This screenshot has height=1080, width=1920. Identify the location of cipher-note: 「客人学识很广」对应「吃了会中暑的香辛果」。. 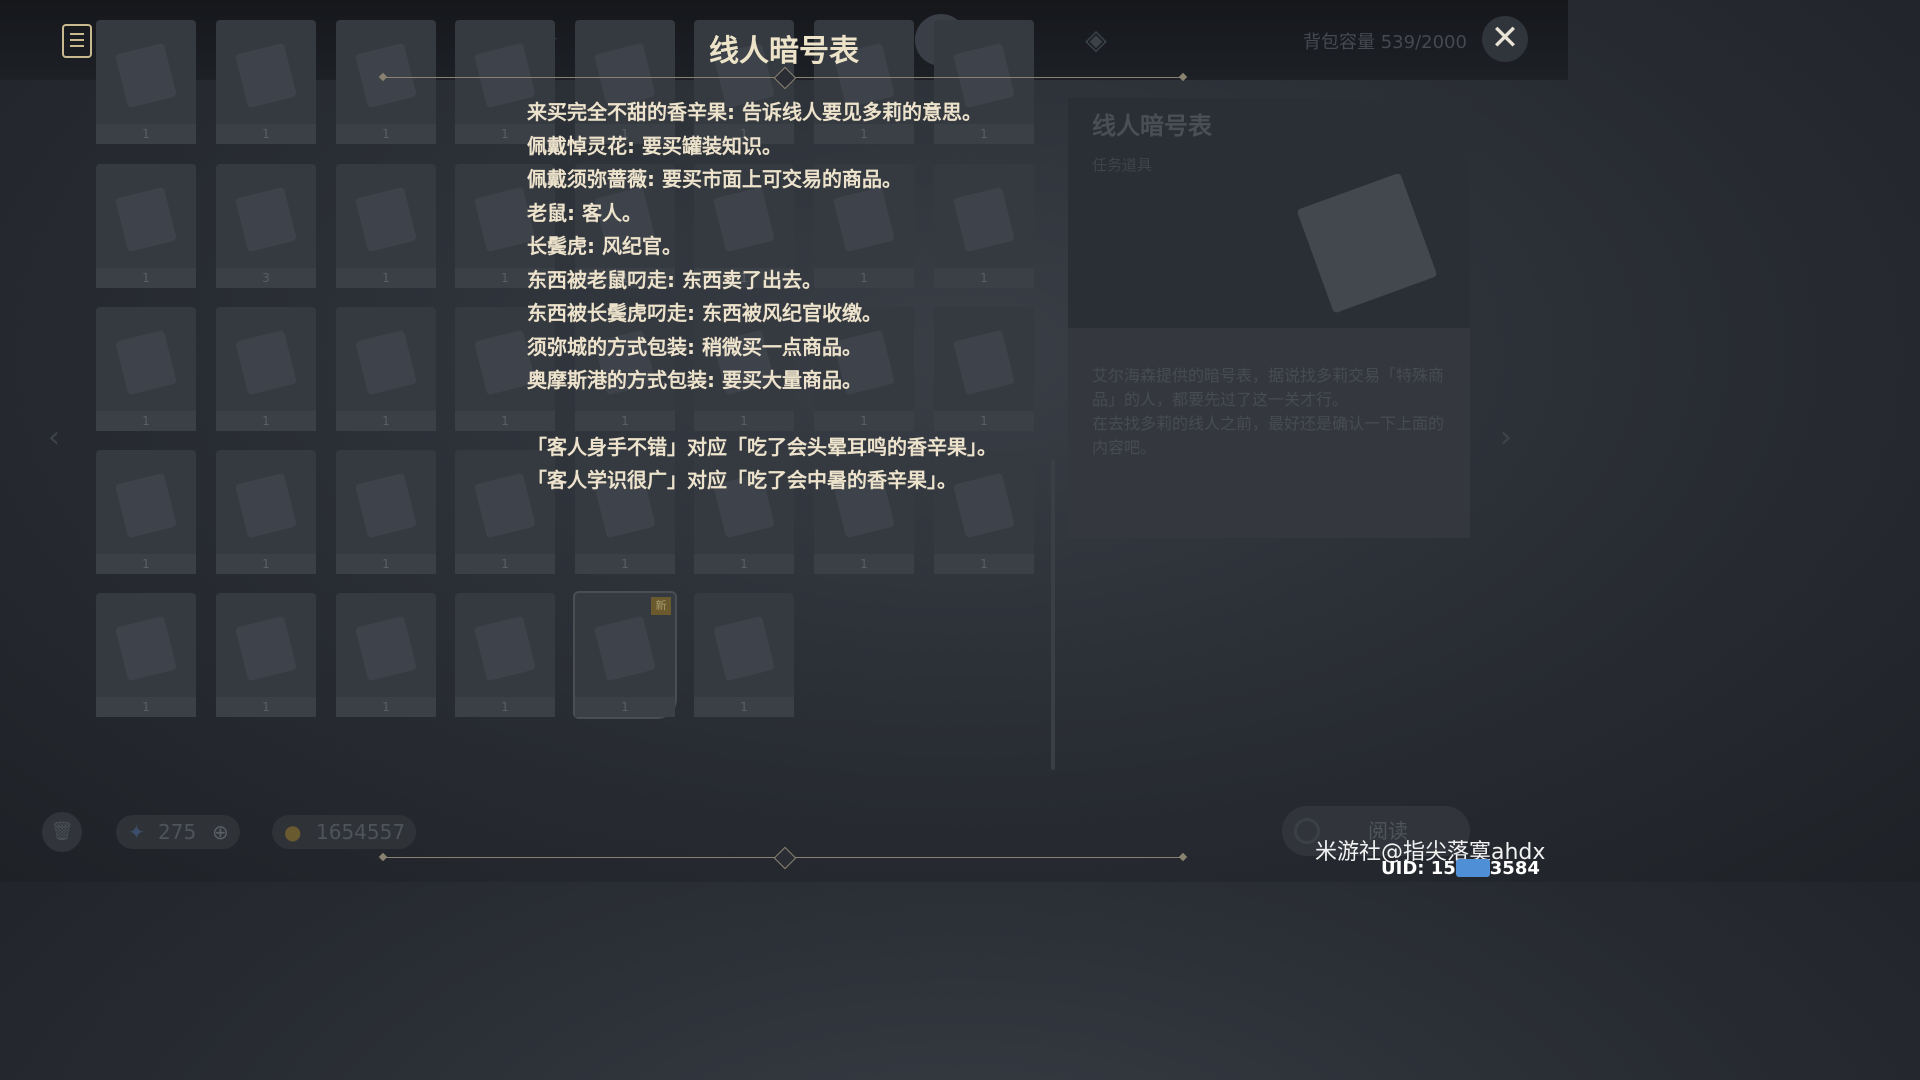
(742, 480).